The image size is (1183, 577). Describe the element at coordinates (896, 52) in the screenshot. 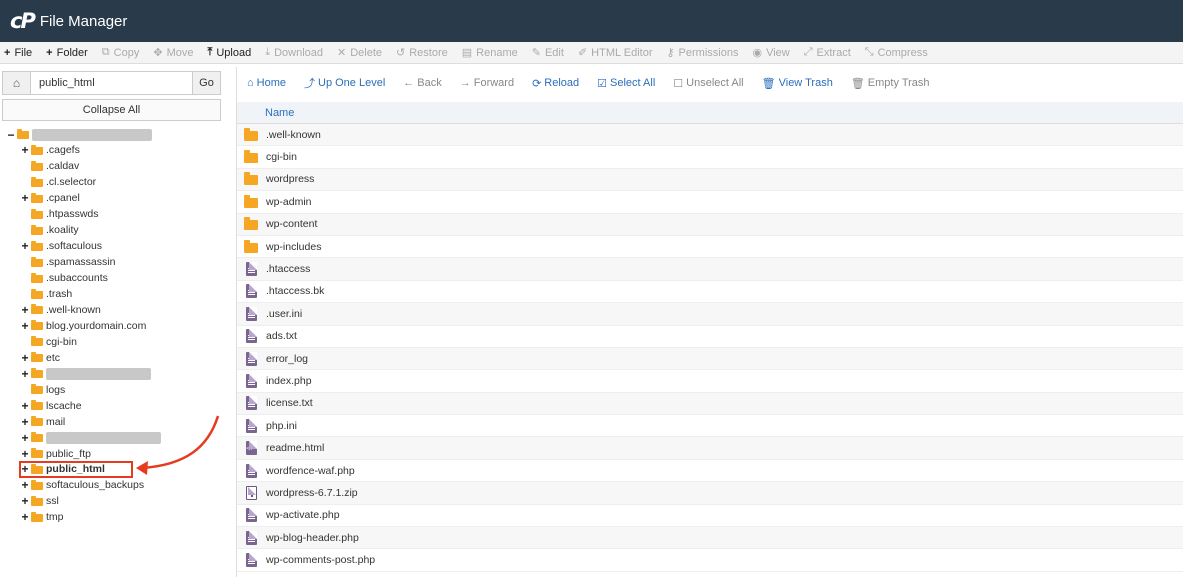

I see `toolbar-compress-button: ⤡ Compress` at that location.